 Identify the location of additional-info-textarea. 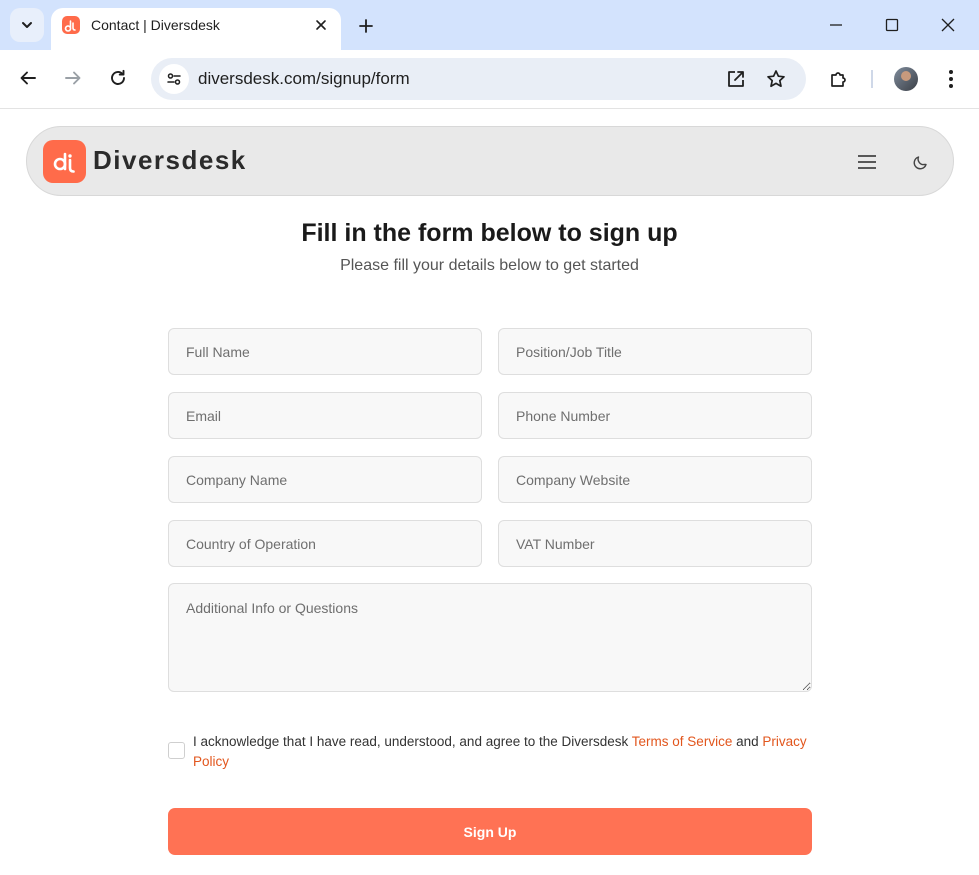
(490, 637).